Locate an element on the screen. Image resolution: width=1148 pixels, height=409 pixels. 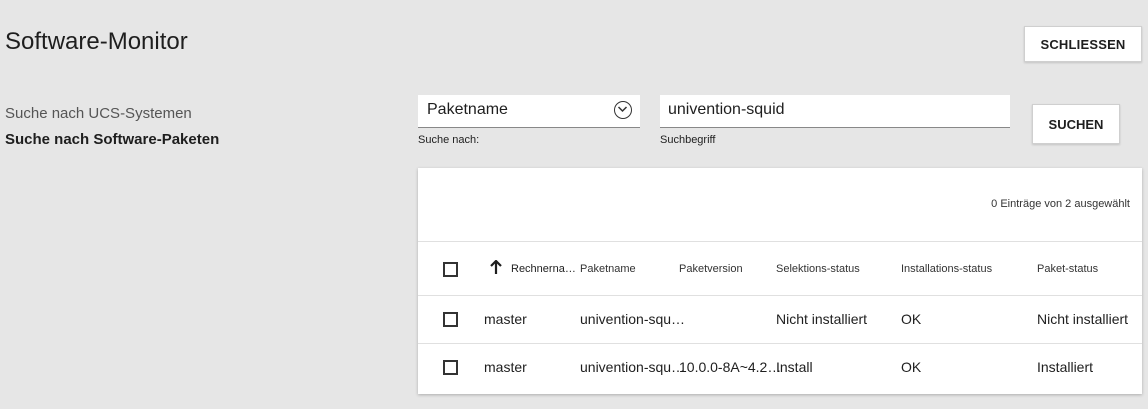
search-field-select-value: Paketname is located at coordinates (467, 109).